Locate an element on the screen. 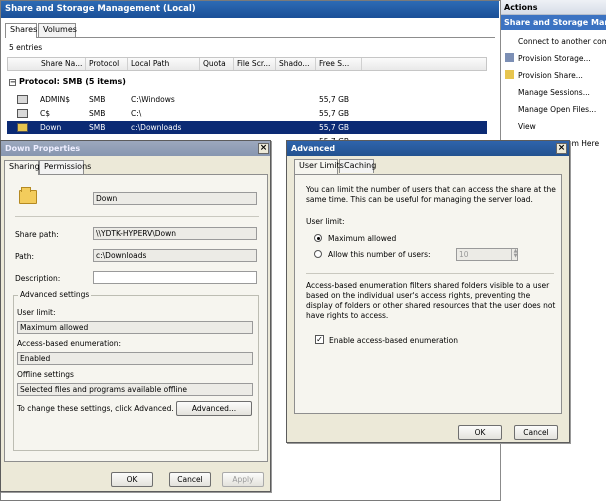 The width and height of the screenshot is (606, 501). max-allowed-radio is located at coordinates (318, 238).